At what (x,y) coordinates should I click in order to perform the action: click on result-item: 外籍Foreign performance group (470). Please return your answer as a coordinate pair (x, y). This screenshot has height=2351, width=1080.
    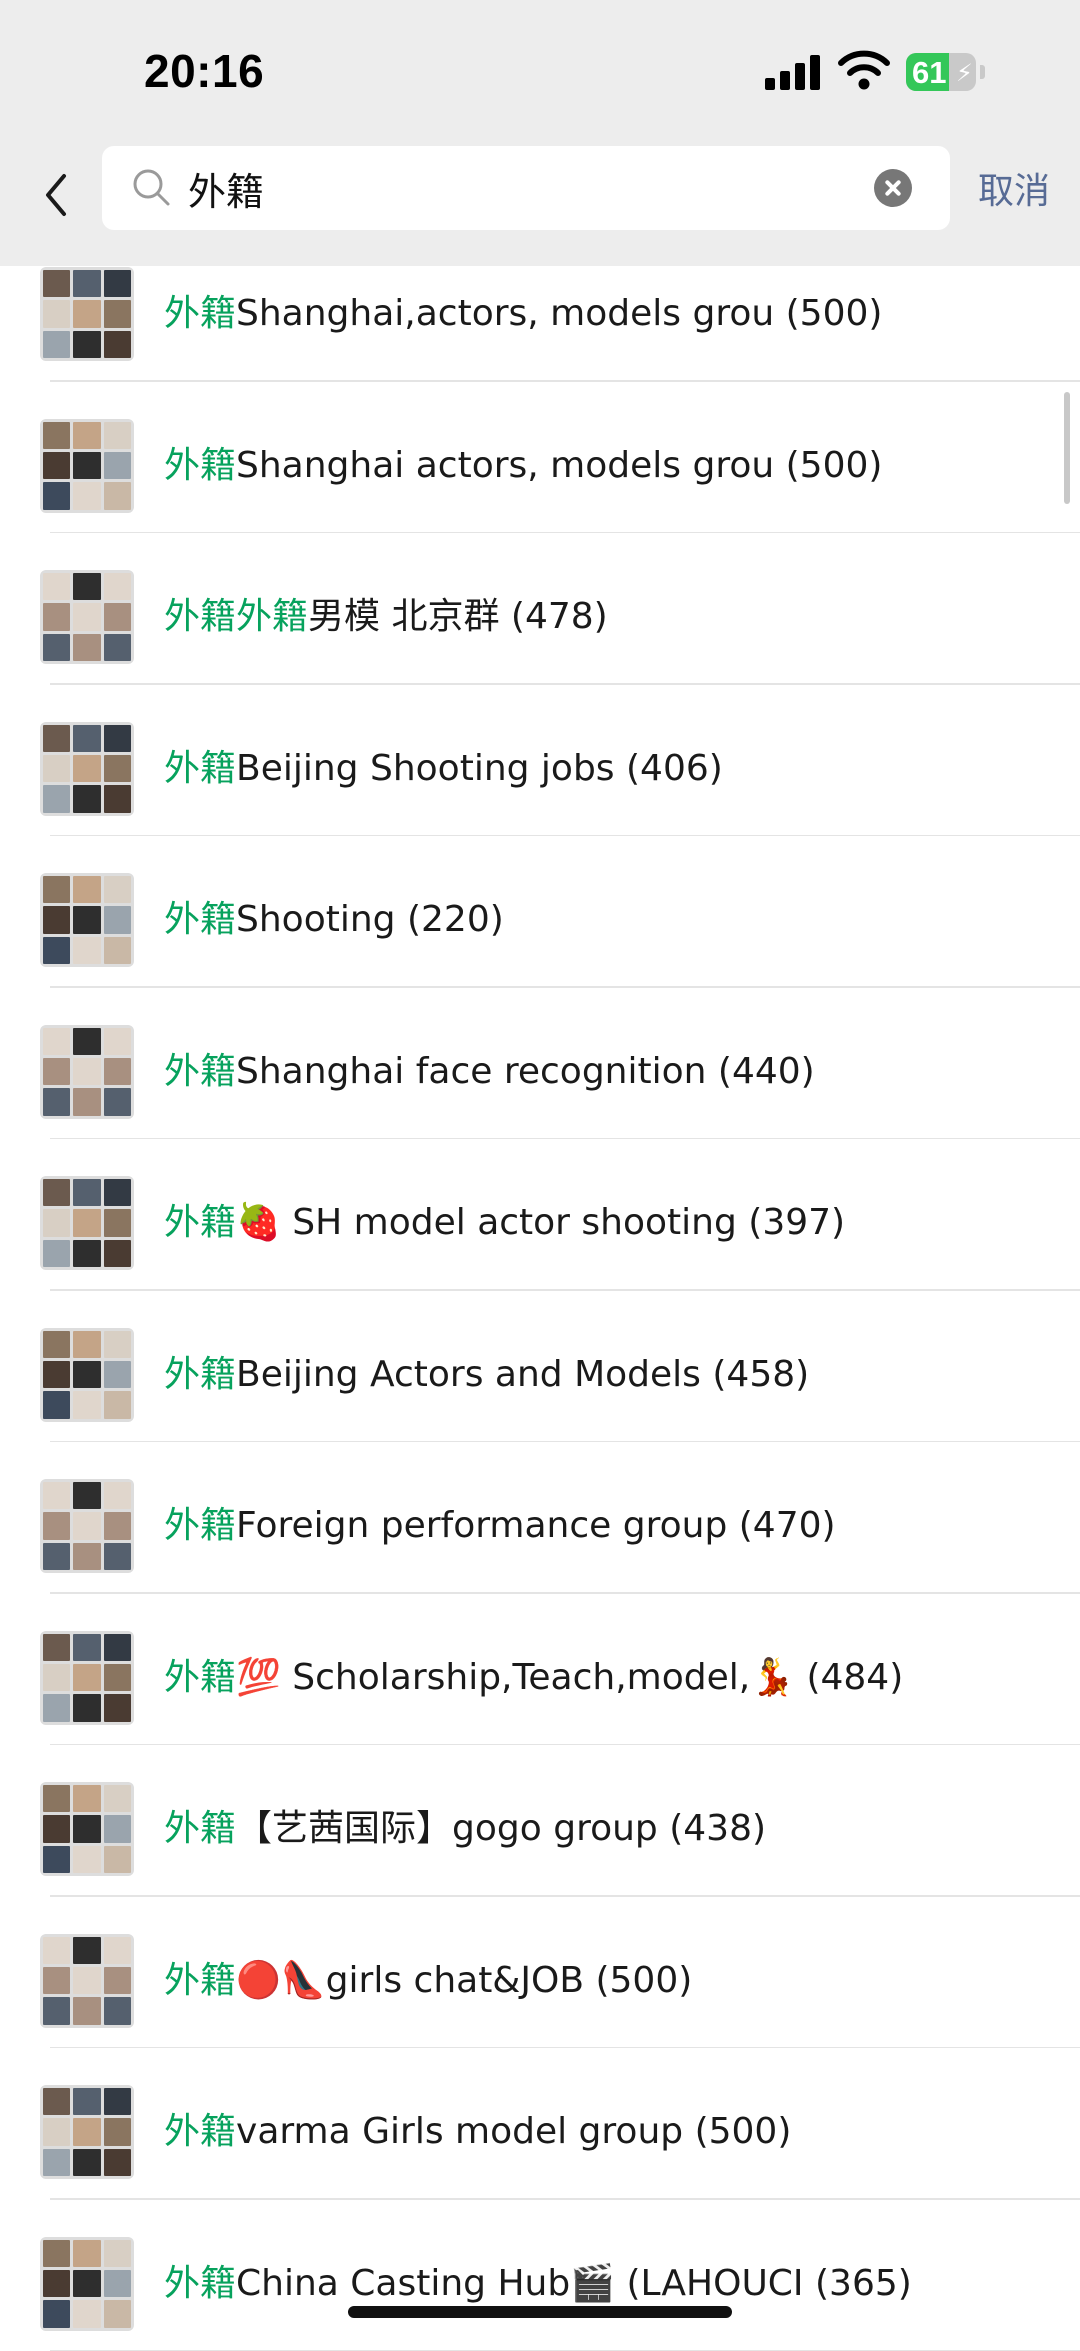
    Looking at the image, I should click on (540, 1518).